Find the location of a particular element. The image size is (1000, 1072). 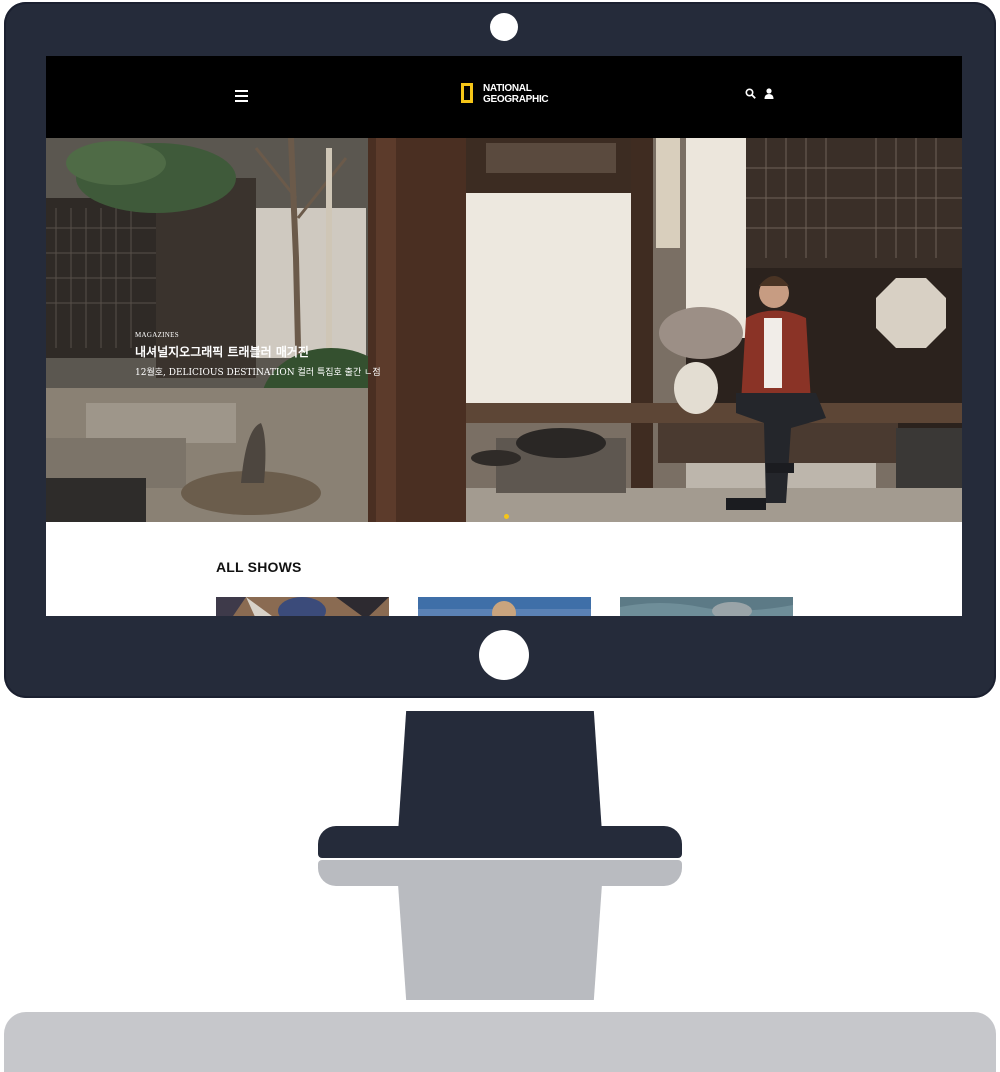

monitor-reflection is located at coordinates (500, 1042).